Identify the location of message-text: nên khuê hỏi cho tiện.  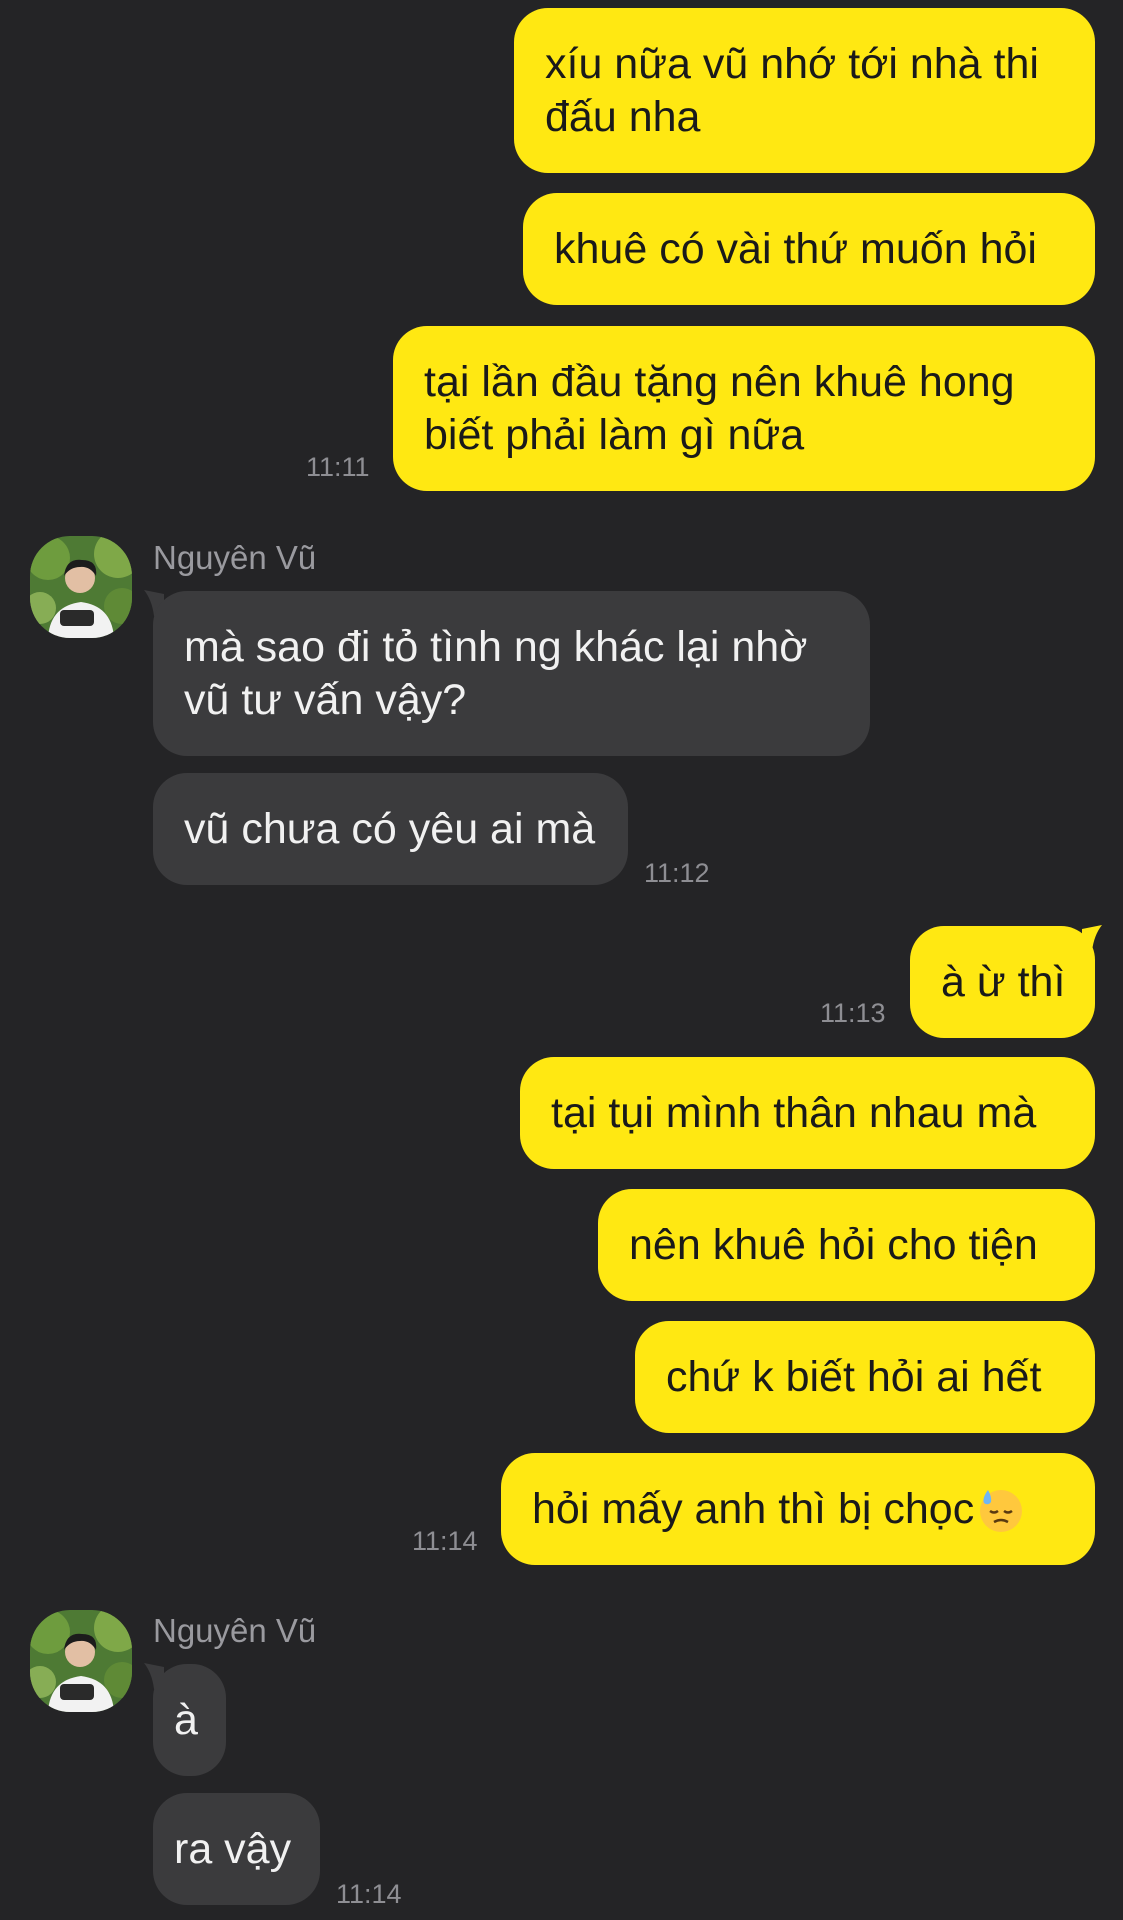
(833, 1244).